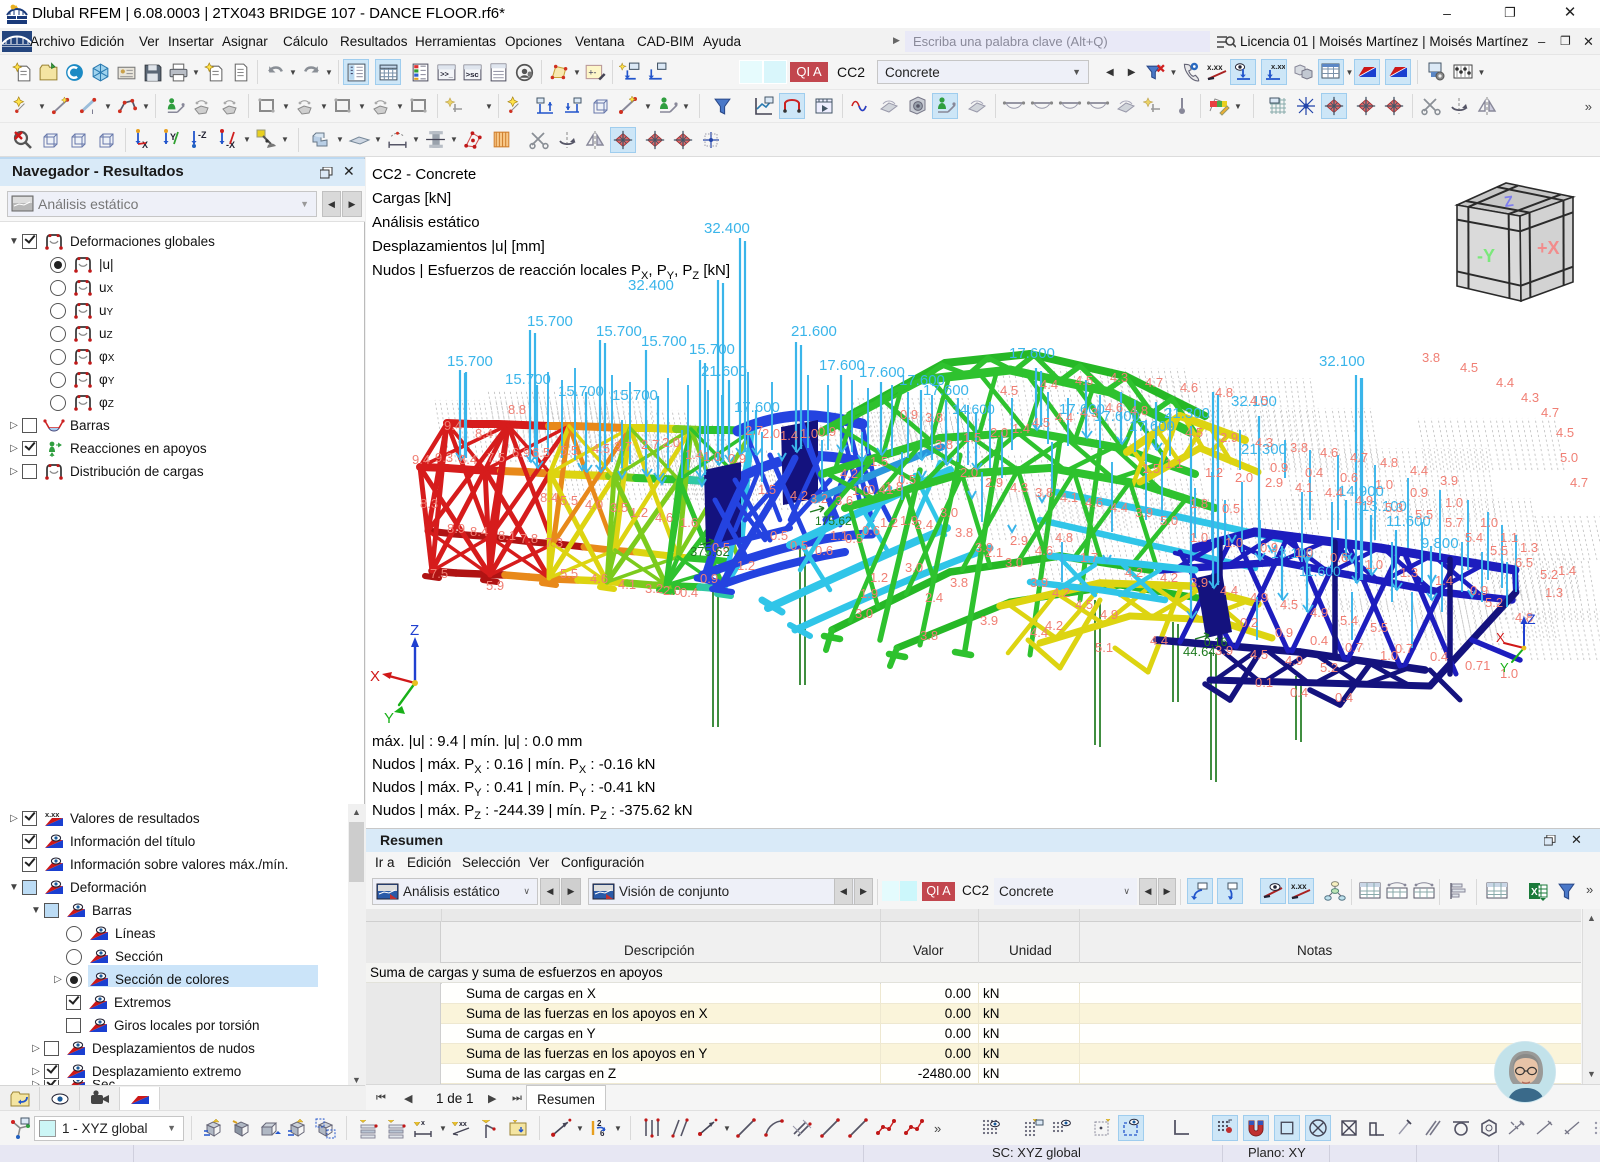 The height and width of the screenshot is (1162, 1600). Describe the element at coordinates (1569, 457) in the screenshot. I see `svg-text: 5.0` at that location.